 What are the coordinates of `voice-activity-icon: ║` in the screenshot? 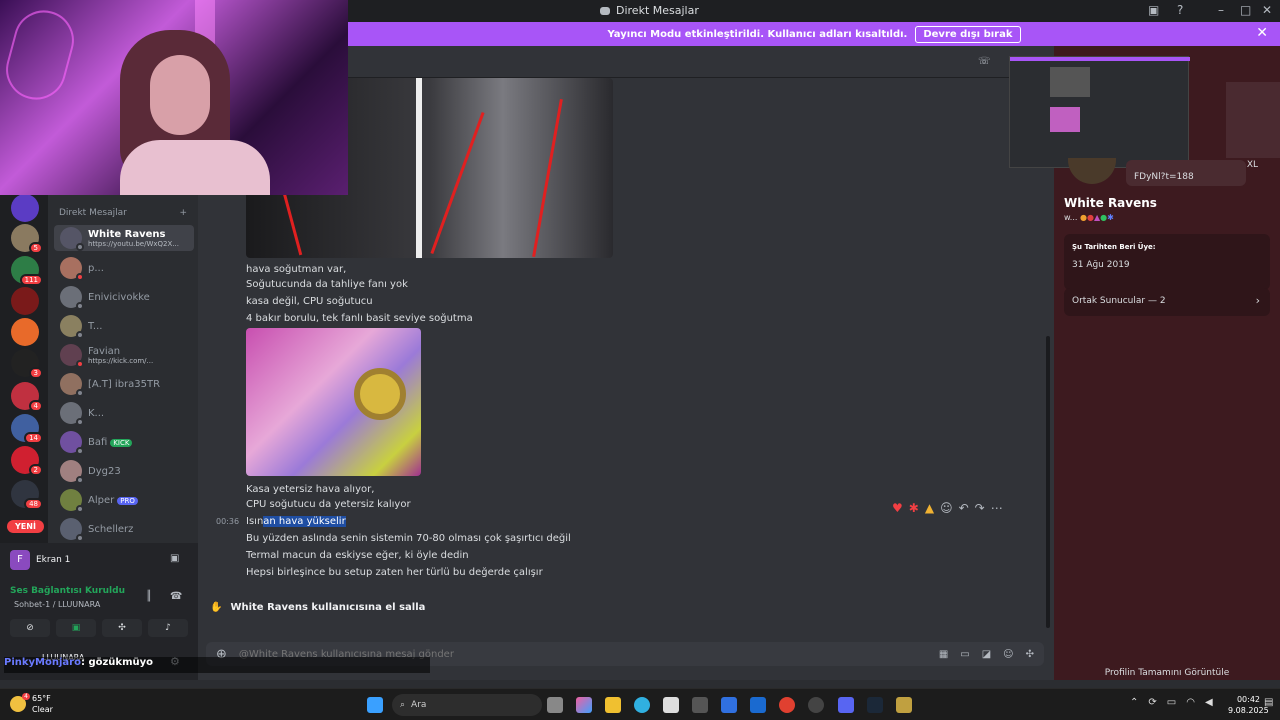 It's located at (149, 596).